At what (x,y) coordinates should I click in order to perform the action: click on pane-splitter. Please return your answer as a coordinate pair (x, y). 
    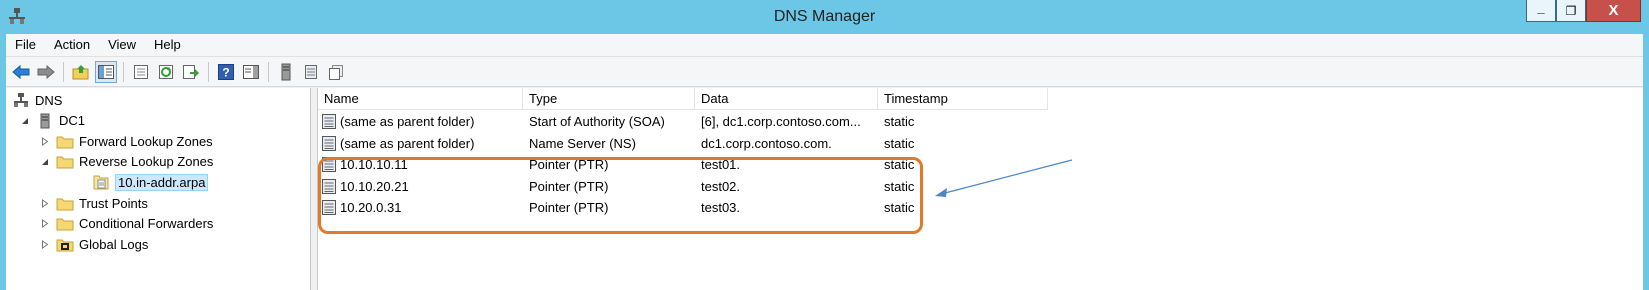
    Looking at the image, I should click on (314, 189).